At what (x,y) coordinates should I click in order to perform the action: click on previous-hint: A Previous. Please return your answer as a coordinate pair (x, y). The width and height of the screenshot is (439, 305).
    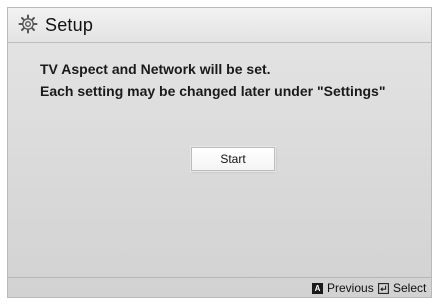
    Looking at the image, I should click on (343, 288).